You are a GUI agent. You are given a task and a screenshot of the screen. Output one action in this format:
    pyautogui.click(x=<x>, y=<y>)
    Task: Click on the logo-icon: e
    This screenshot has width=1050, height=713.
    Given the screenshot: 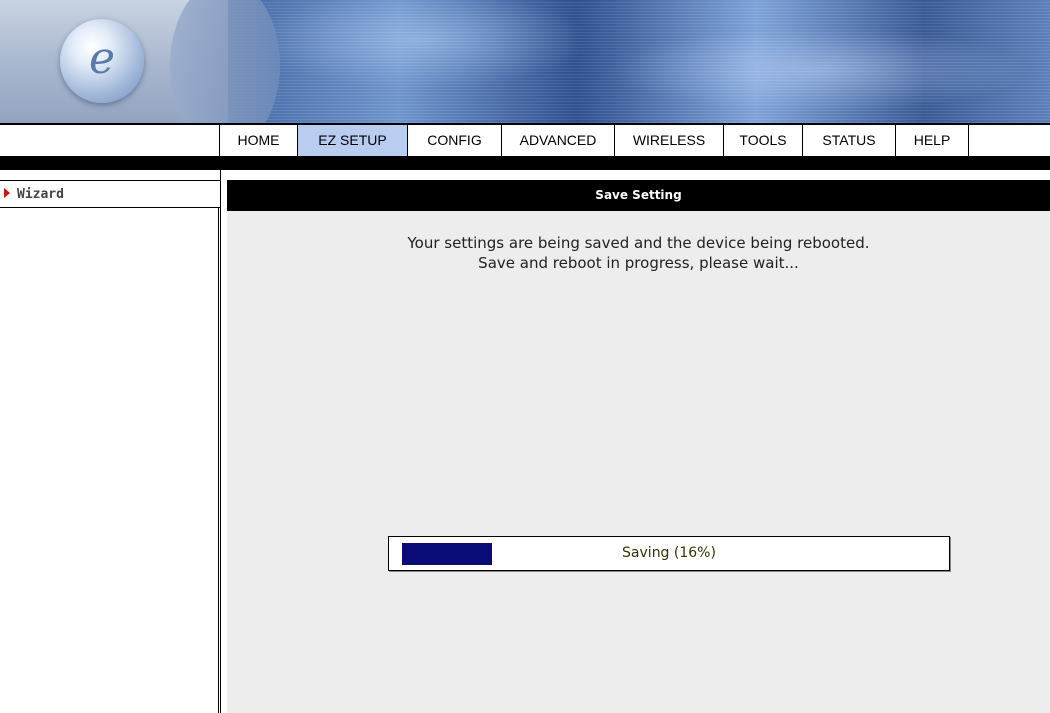 What is the action you would take?
    pyautogui.click(x=102, y=61)
    